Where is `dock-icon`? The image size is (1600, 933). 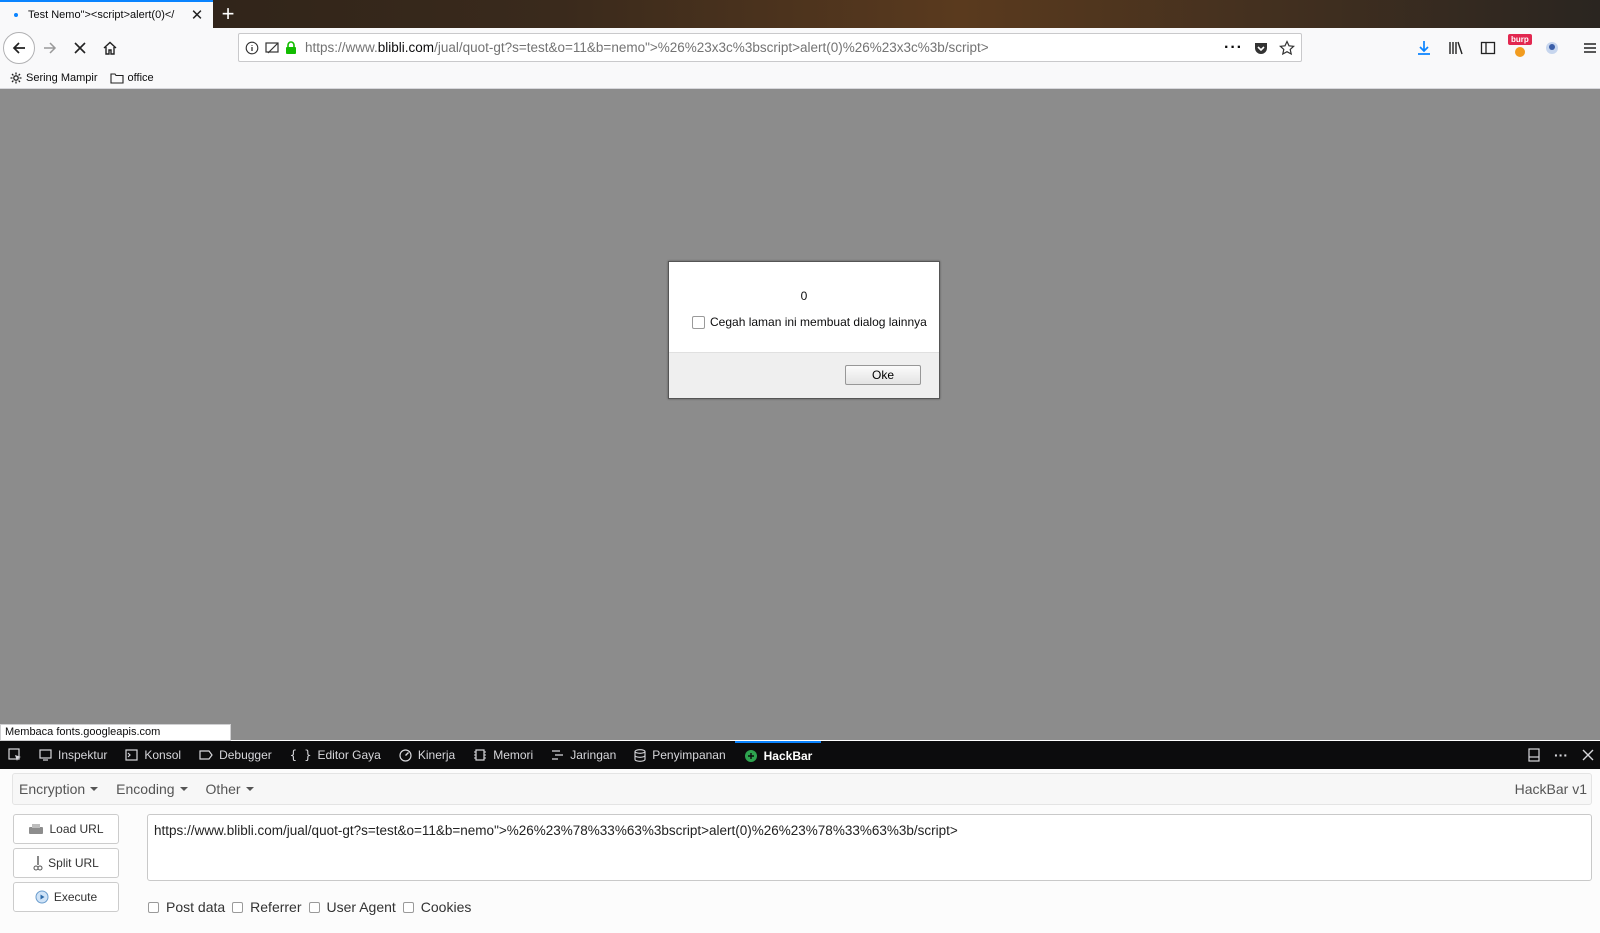
dock-icon is located at coordinates (1534, 755).